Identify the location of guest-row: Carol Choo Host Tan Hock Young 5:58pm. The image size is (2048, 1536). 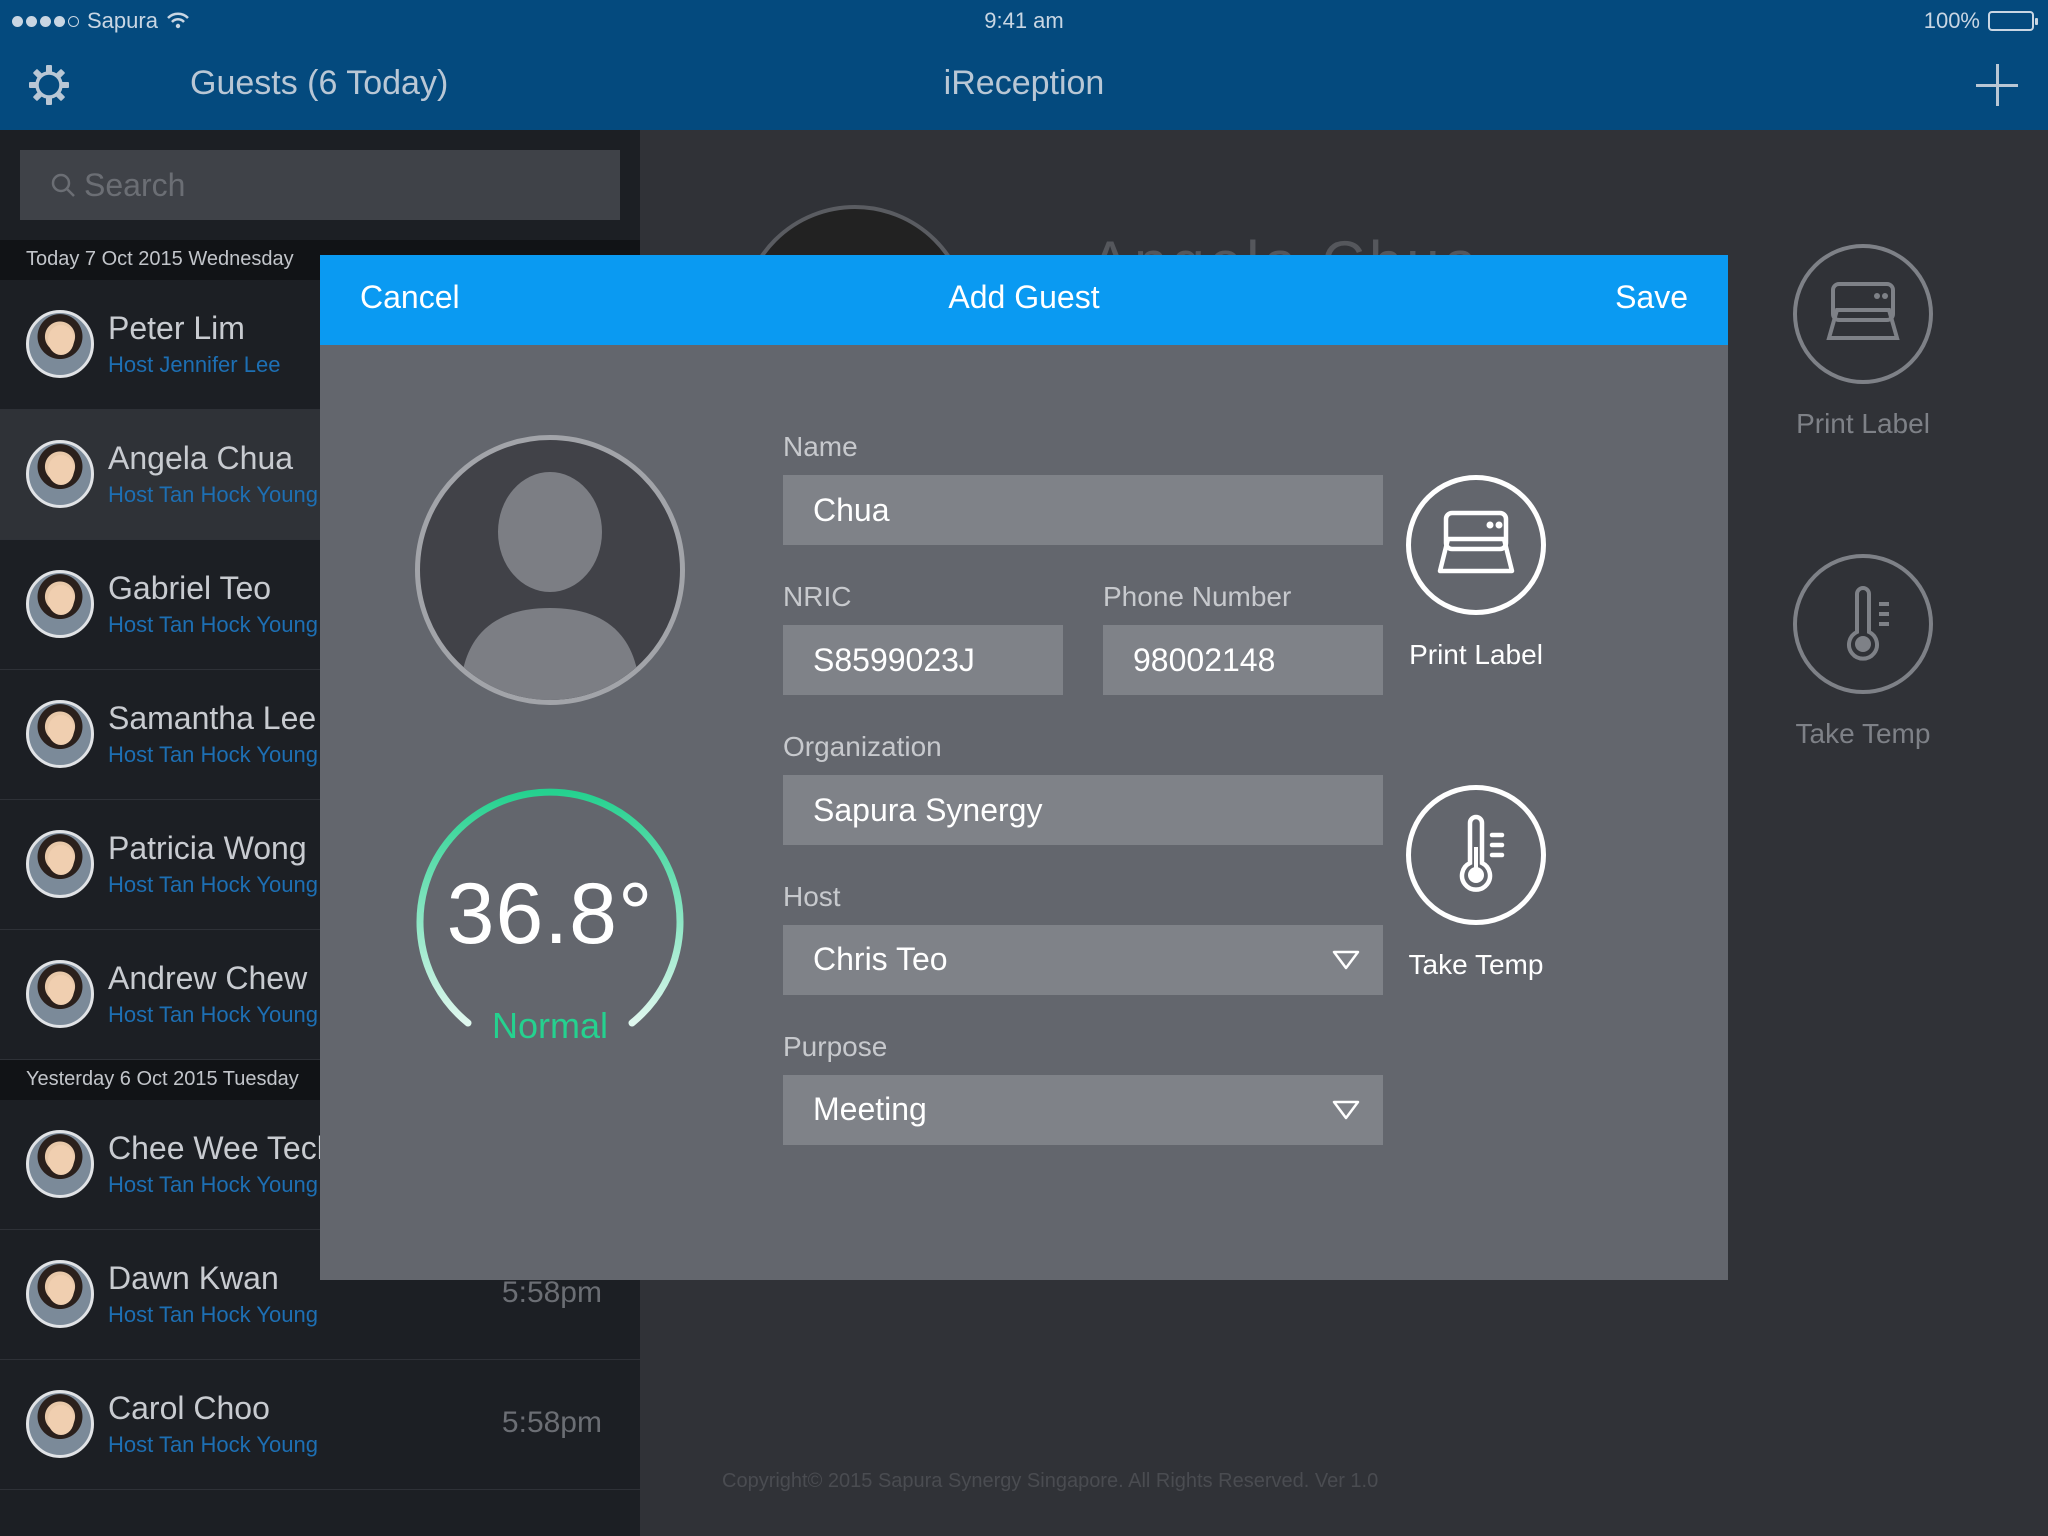
(320, 1425).